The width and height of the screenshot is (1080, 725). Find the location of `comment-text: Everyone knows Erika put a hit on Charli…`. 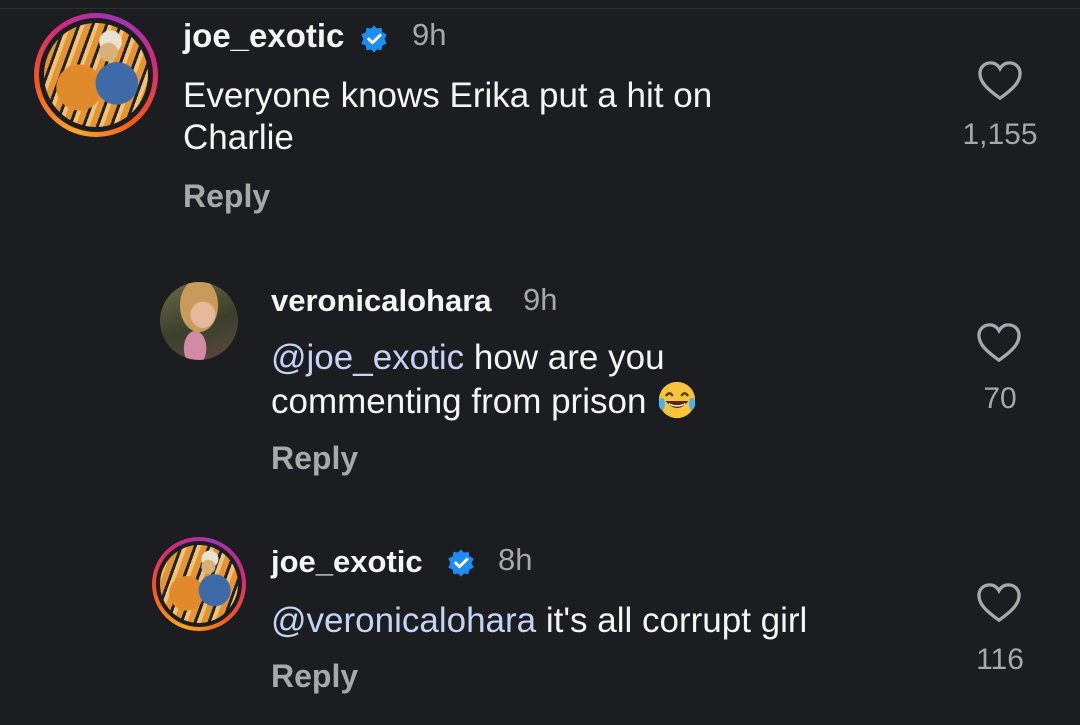

comment-text: Everyone knows Erika put a hit on Charli… is located at coordinates (448, 116).